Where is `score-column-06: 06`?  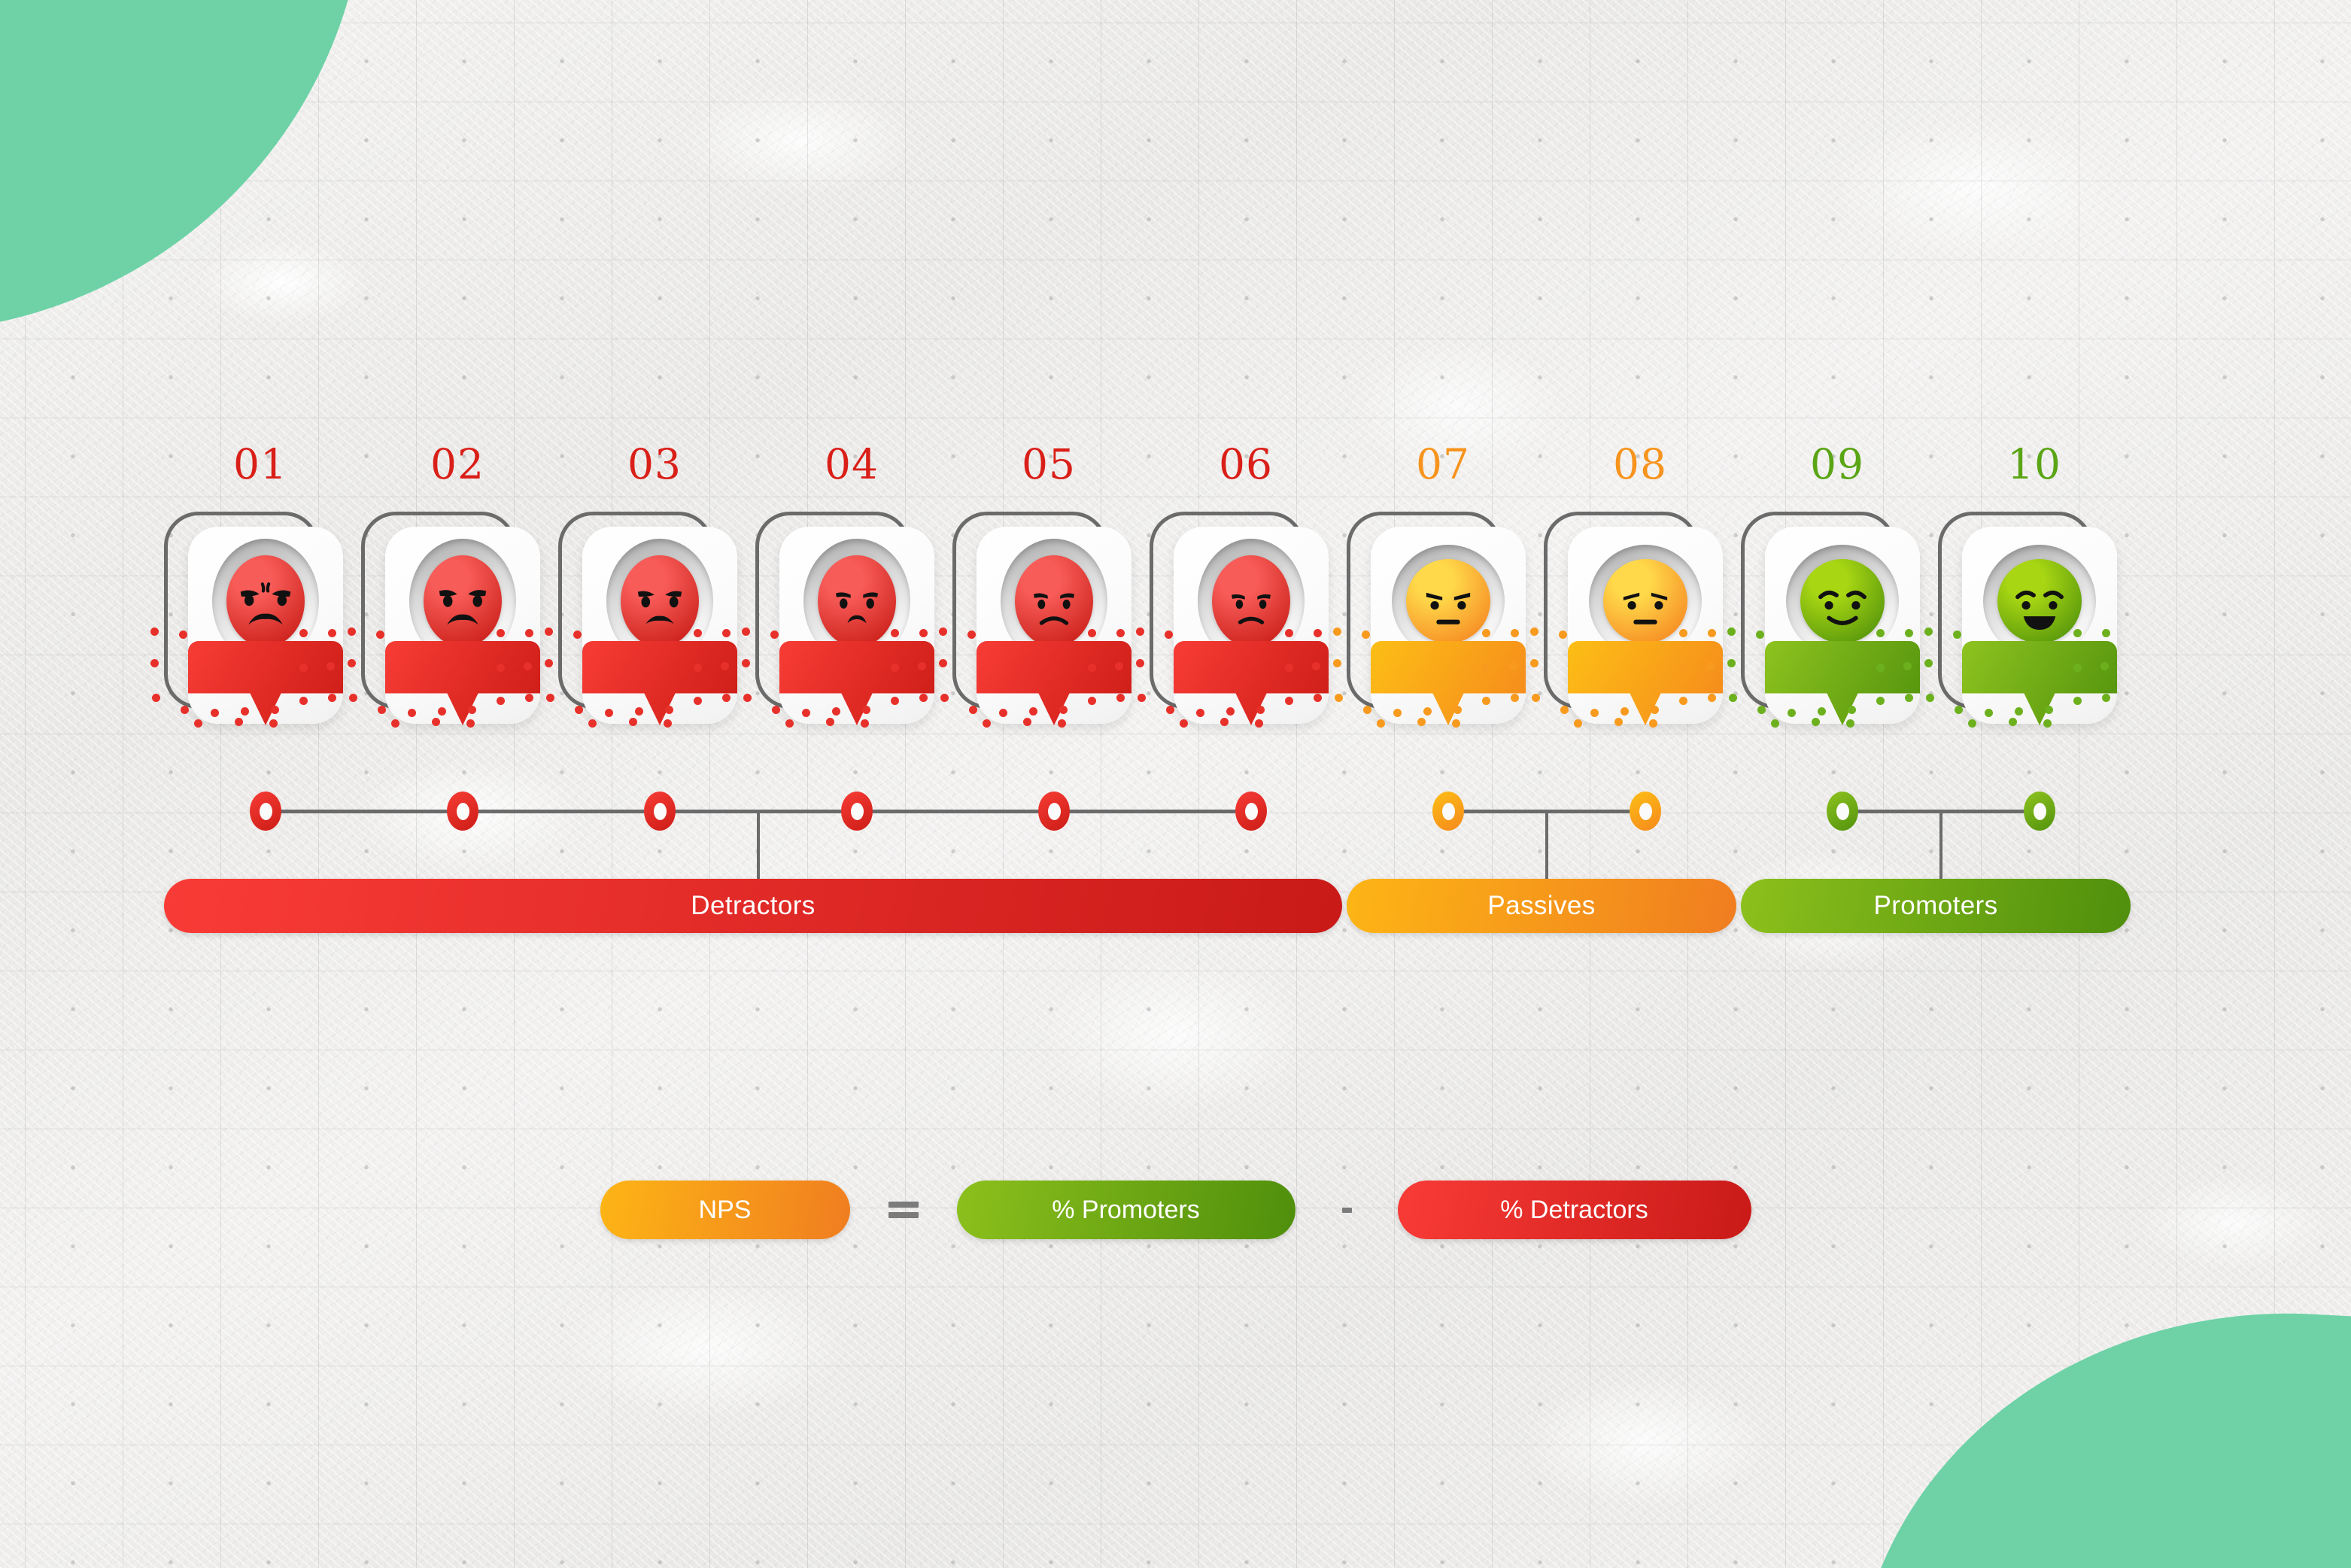
score-column-06: 06 is located at coordinates (1235, 586).